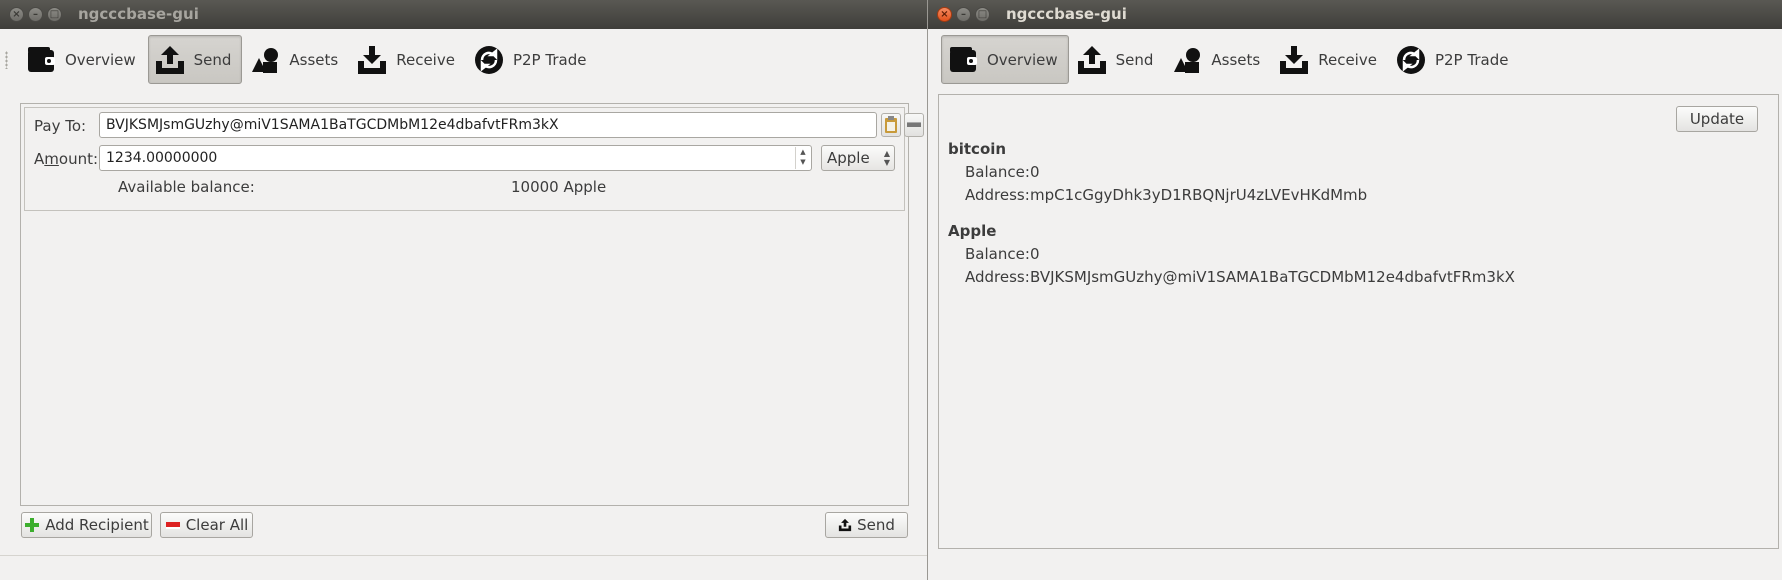 The height and width of the screenshot is (580, 1782). What do you see at coordinates (876, 525) in the screenshot?
I see `send-button-label: Send` at bounding box center [876, 525].